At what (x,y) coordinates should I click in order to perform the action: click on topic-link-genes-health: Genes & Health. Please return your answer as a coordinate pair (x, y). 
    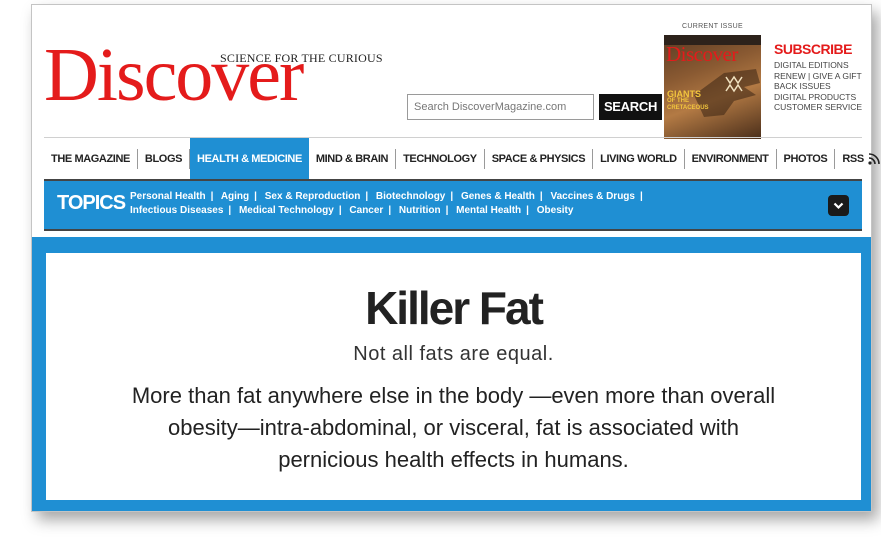
    Looking at the image, I should click on (498, 196).